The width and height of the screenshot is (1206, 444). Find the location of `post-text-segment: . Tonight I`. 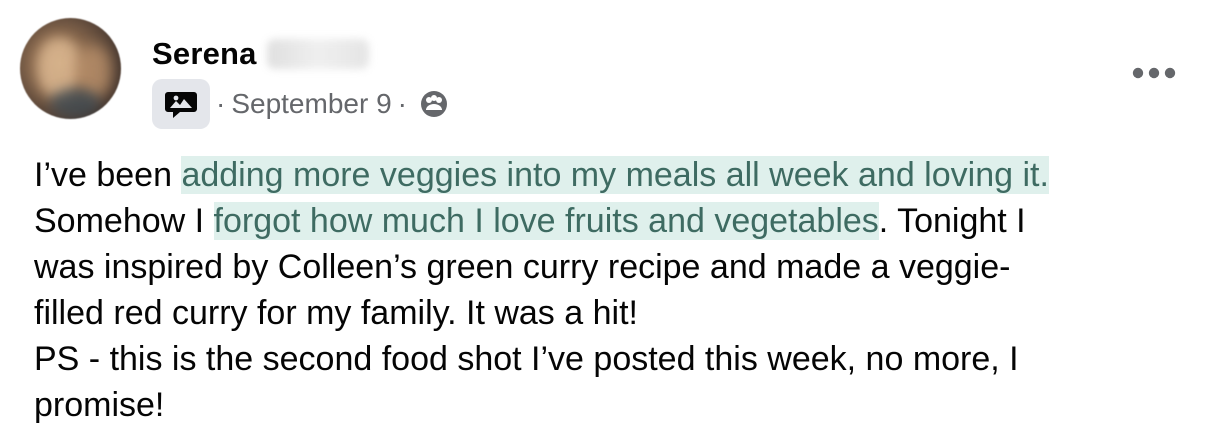

post-text-segment: . Tonight I is located at coordinates (952, 221).